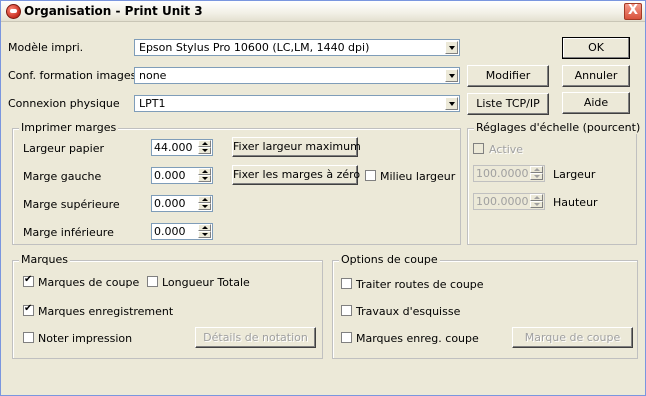  I want to click on cut-options-legend: Options de coupe, so click(389, 259).